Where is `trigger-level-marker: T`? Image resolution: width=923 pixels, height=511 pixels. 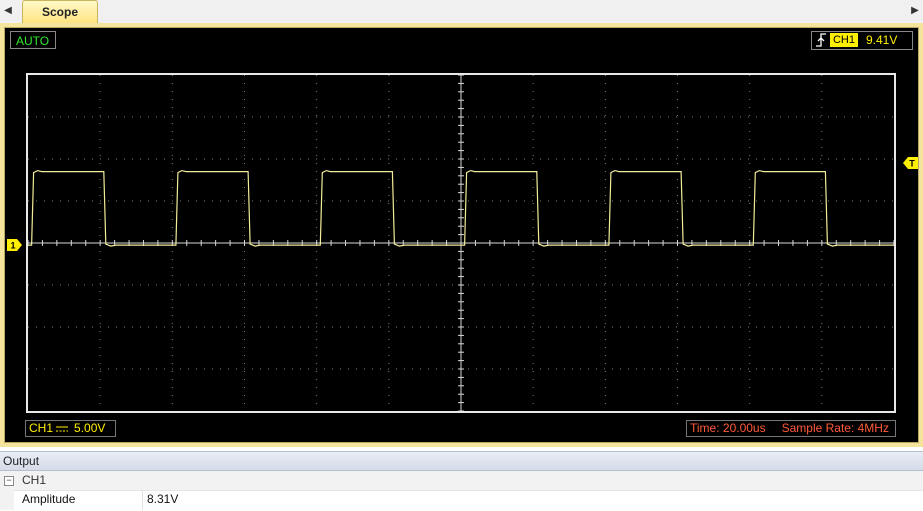 trigger-level-marker: T is located at coordinates (910, 163).